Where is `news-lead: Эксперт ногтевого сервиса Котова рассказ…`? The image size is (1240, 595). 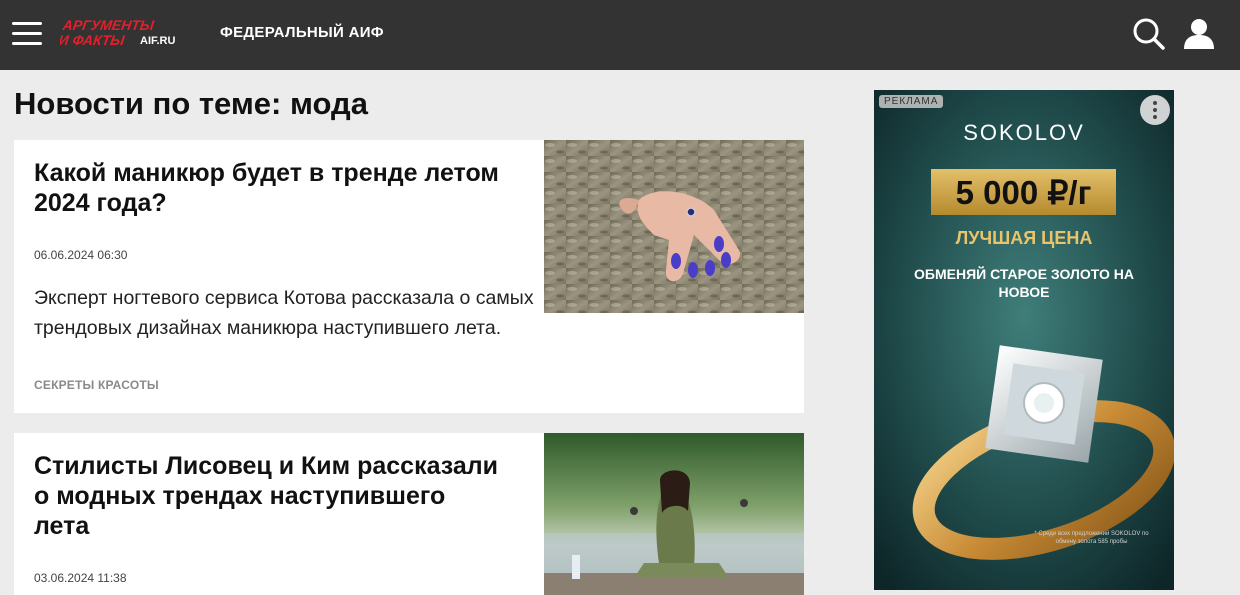 news-lead: Эксперт ногтевого сервиса Котова рассказ… is located at coordinates (284, 313).